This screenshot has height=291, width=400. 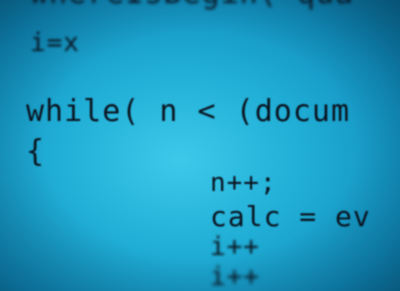 What do you see at coordinates (192, 5) in the screenshot?
I see `code-line-1: whereIsBegin( qua` at bounding box center [192, 5].